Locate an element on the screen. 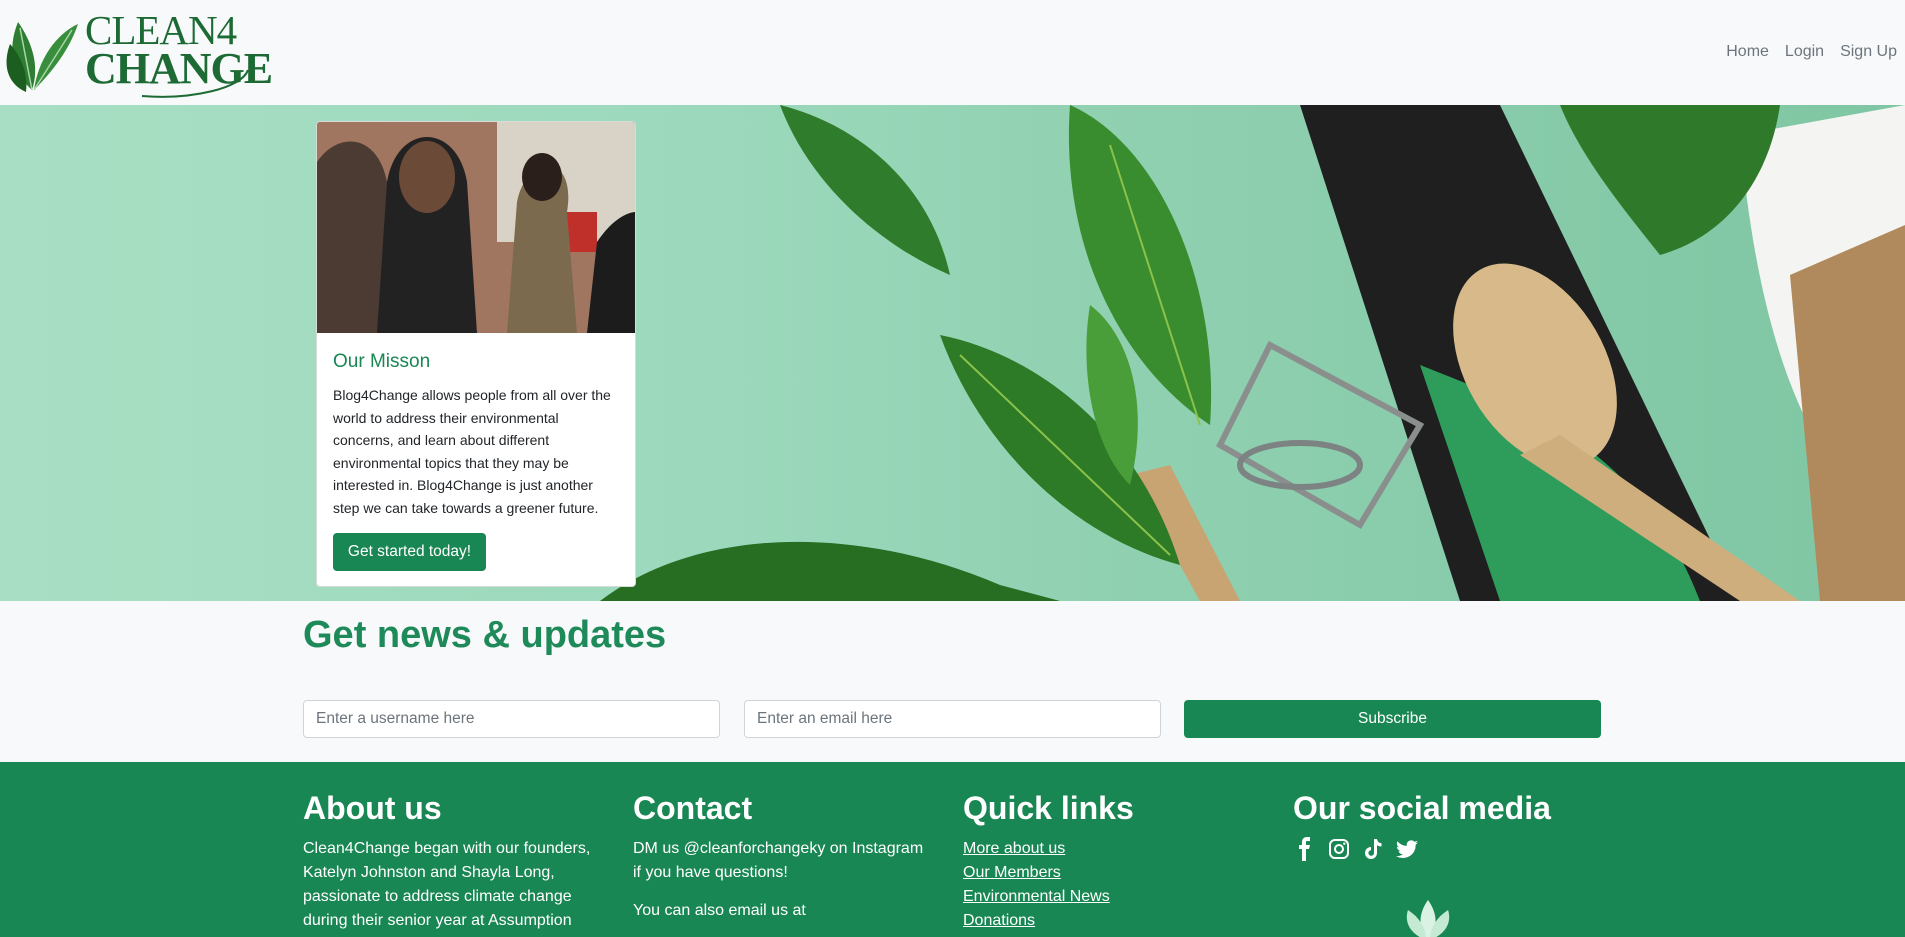 This screenshot has width=1905, height=937. email-input is located at coordinates (952, 719).